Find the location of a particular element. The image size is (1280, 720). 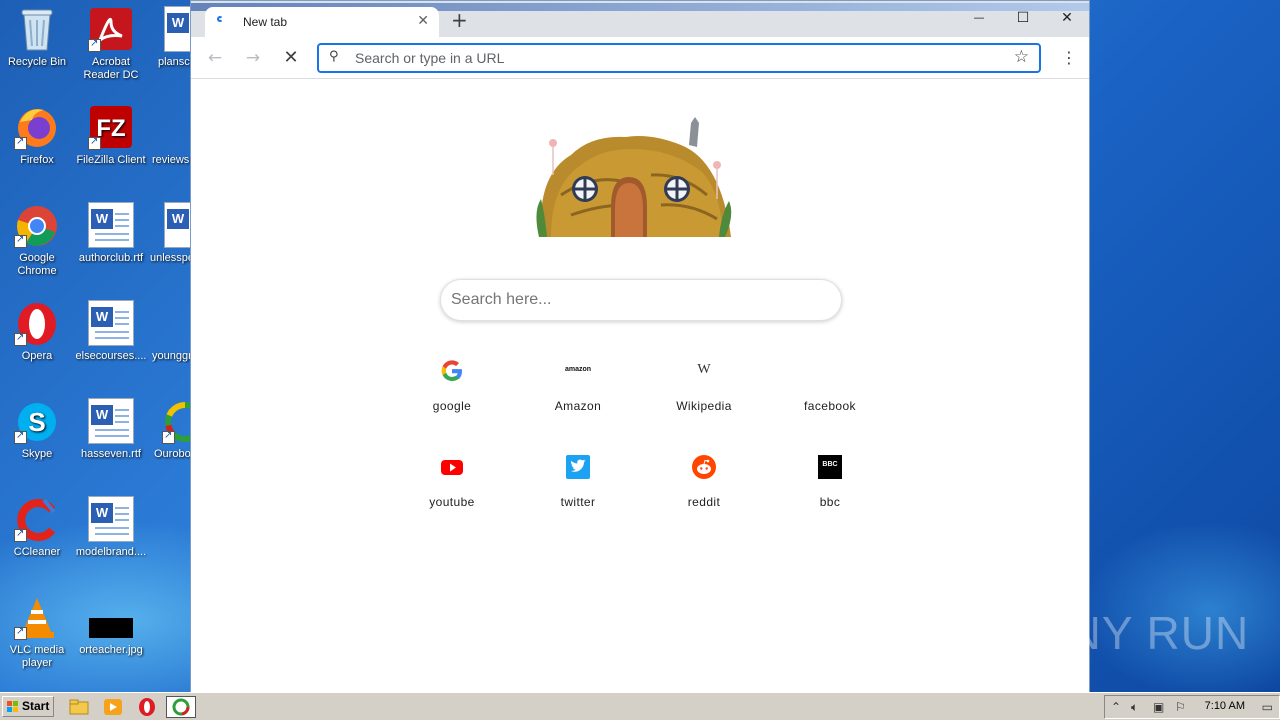

file-icon is located at coordinates (169, 323).